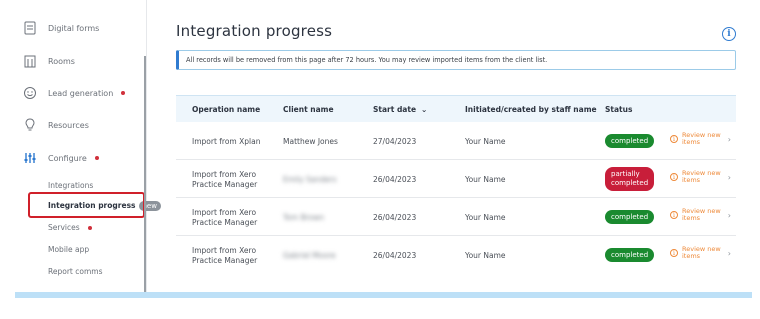 This screenshot has height=319, width=760. I want to click on page-title: Integration progress, so click(254, 31).